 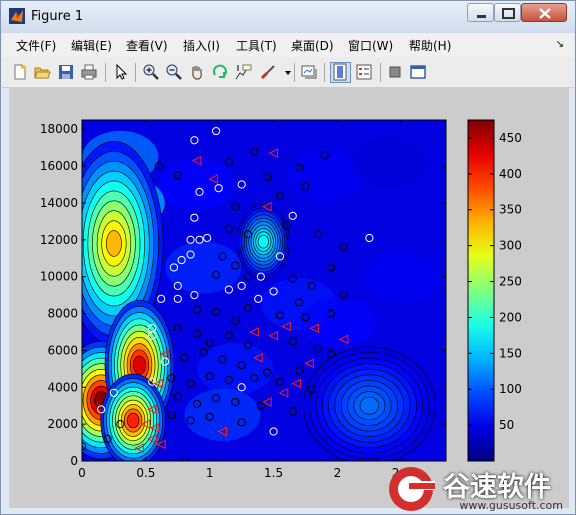 I want to click on maximize-button, so click(x=507, y=12).